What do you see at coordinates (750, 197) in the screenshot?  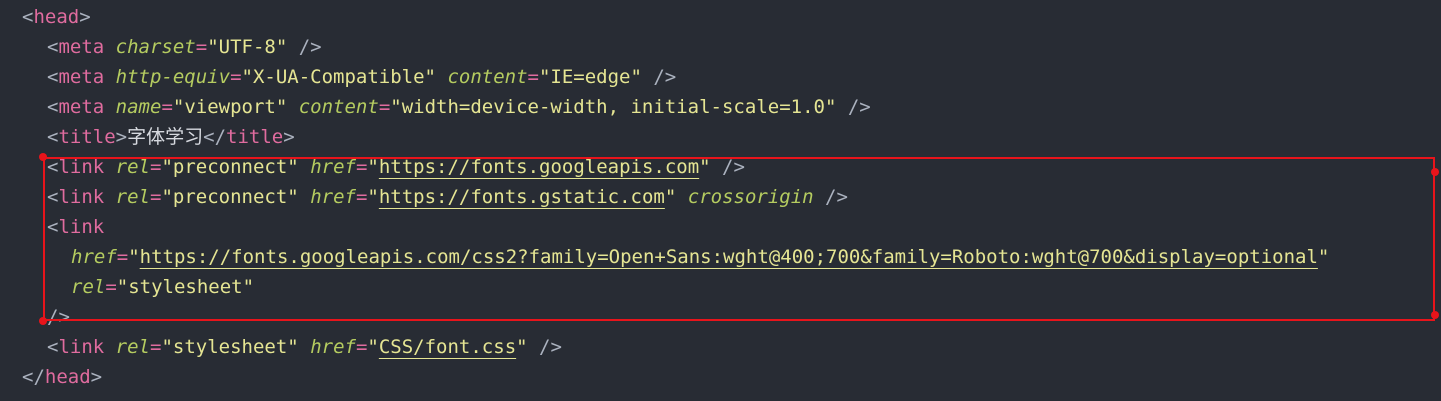 I see `attribute-name: crossorigin` at bounding box center [750, 197].